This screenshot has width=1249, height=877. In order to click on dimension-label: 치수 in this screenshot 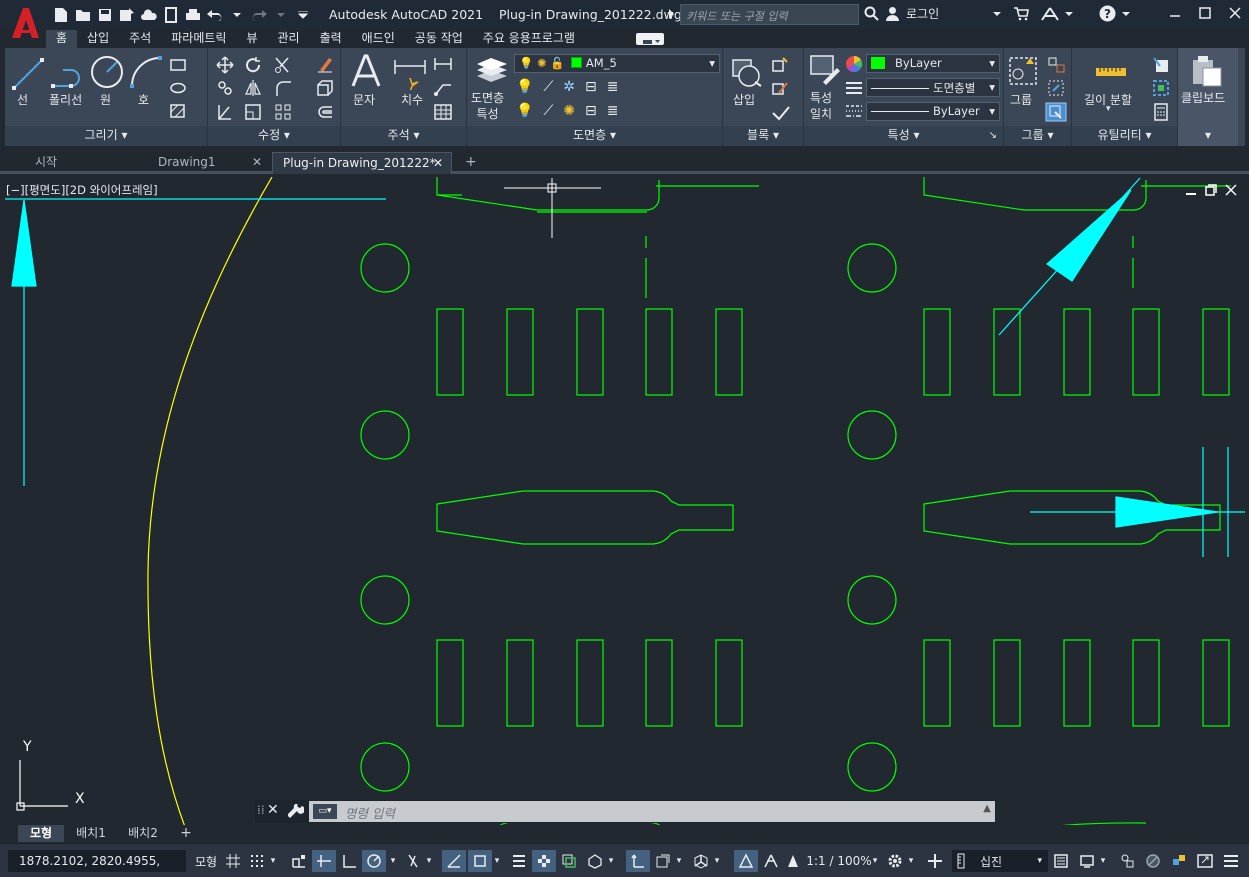, I will do `click(412, 99)`.